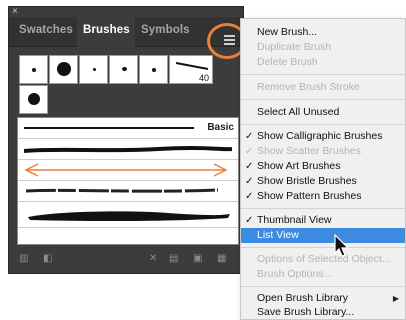  I want to click on panel-footer: ▥ ◧ ✕ ▤ ▣ ▦, so click(126, 259).